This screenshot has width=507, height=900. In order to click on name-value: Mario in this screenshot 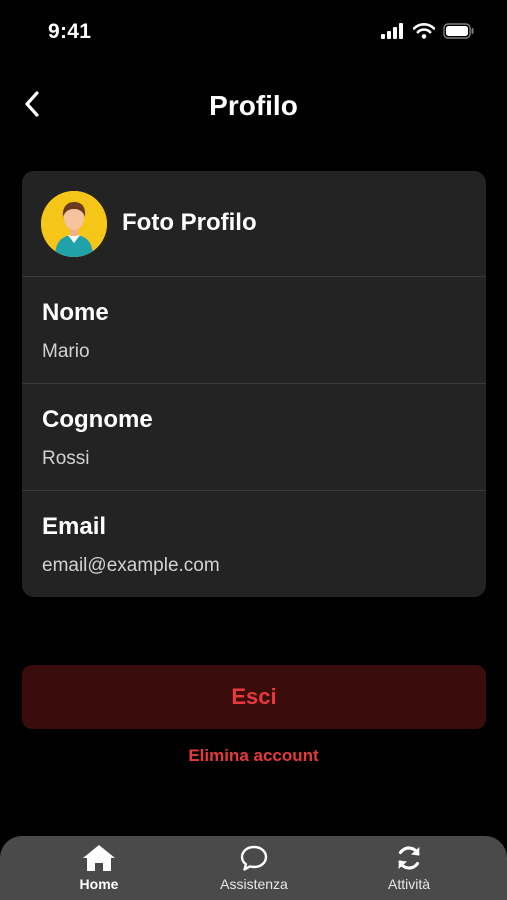, I will do `click(66, 351)`.